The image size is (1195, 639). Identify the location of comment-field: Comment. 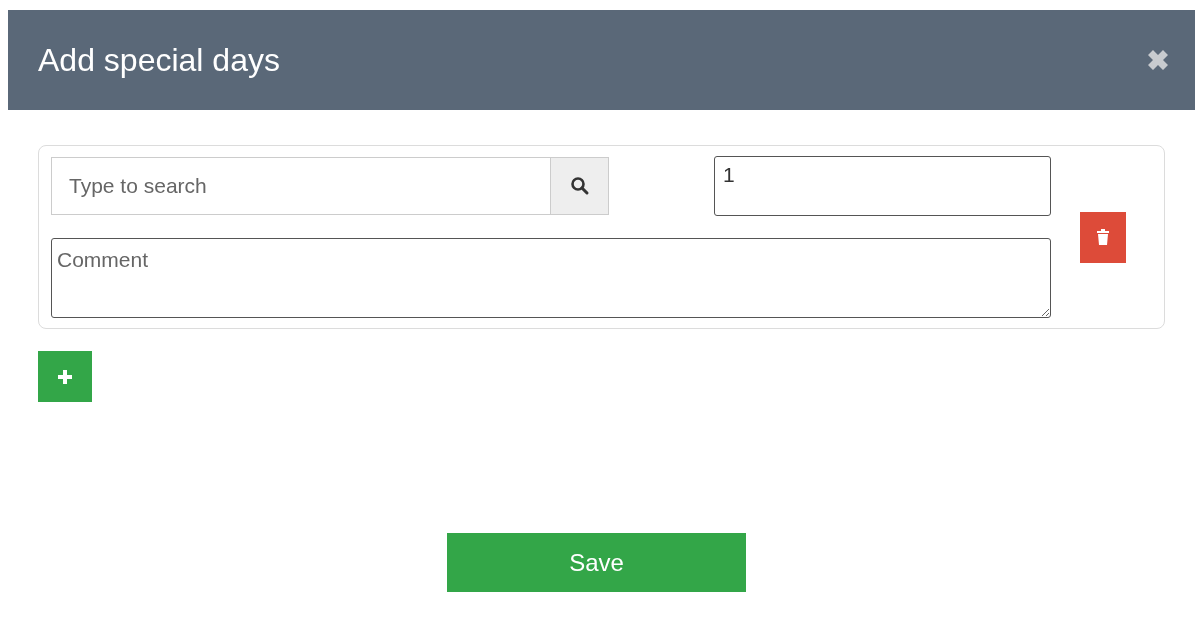
(551, 278).